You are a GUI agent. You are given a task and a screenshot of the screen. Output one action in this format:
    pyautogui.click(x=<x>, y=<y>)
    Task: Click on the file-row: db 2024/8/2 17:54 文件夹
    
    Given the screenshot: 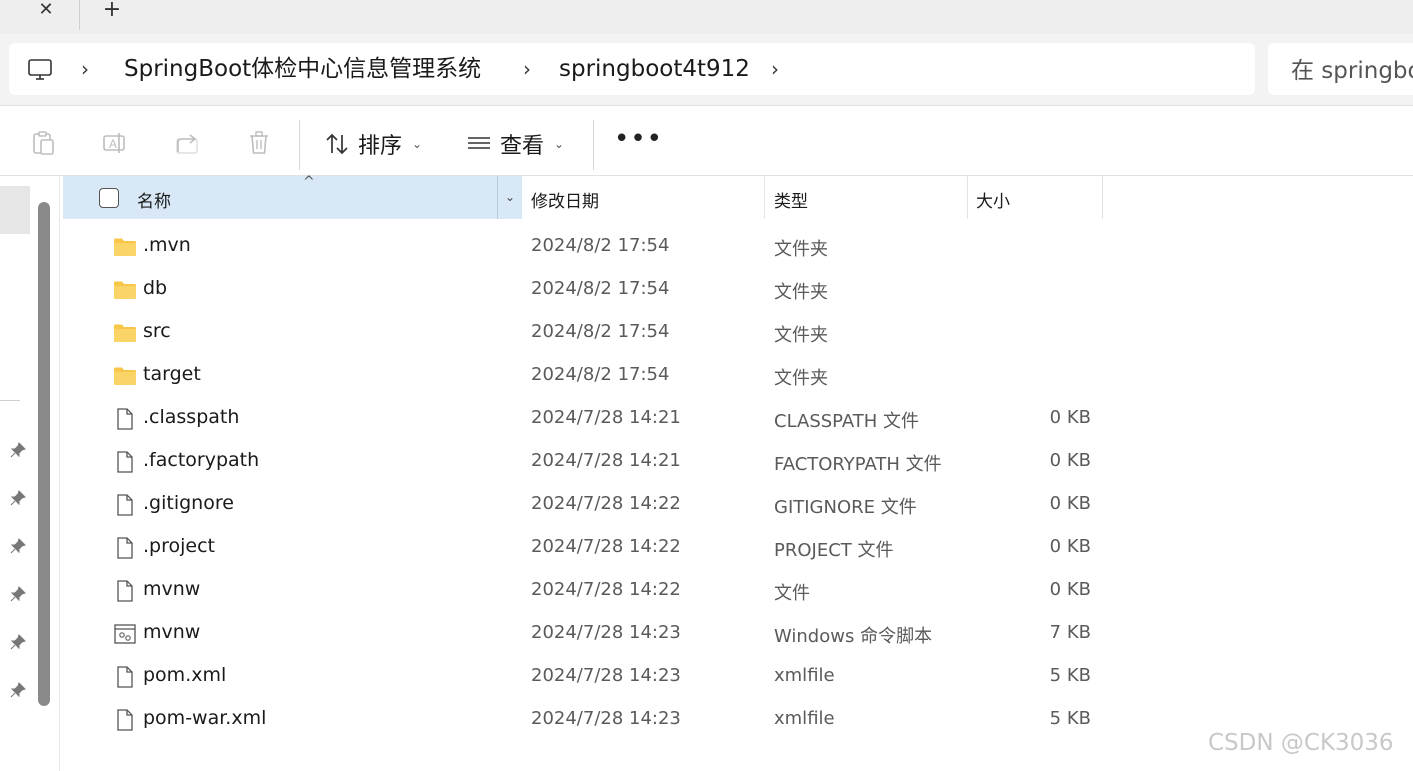 What is the action you would take?
    pyautogui.click(x=593, y=289)
    